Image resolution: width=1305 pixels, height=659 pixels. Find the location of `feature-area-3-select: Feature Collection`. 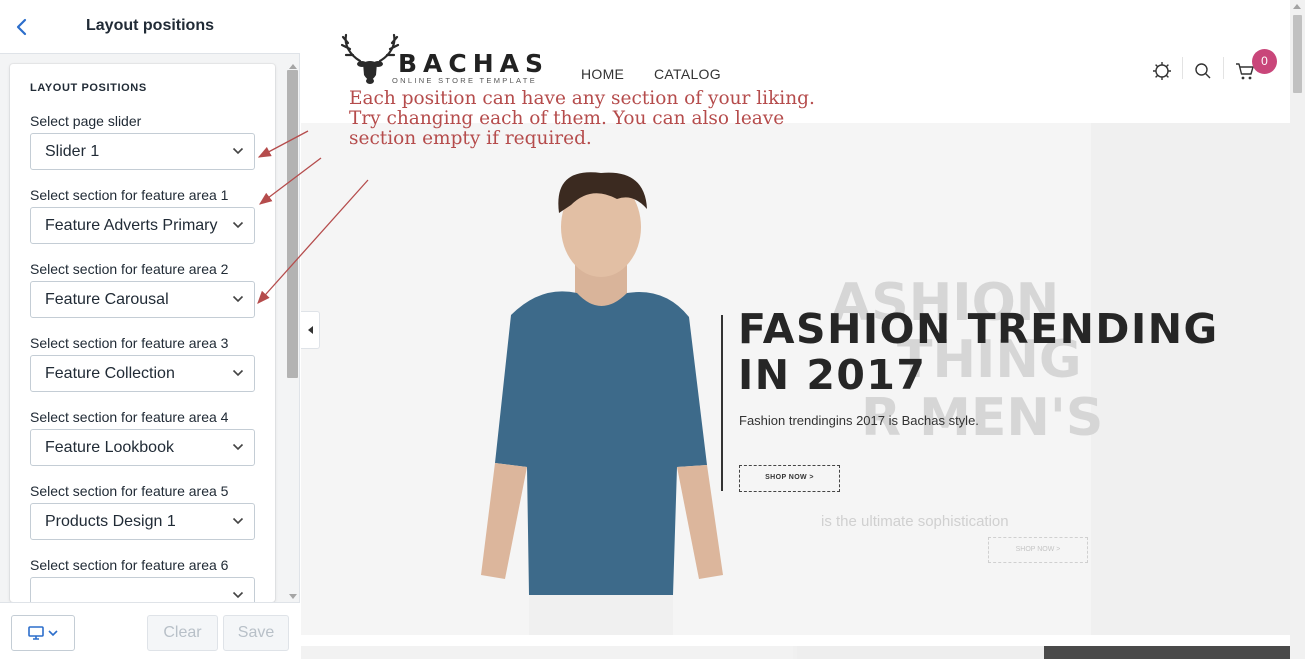

feature-area-3-select: Feature Collection is located at coordinates (142, 373).